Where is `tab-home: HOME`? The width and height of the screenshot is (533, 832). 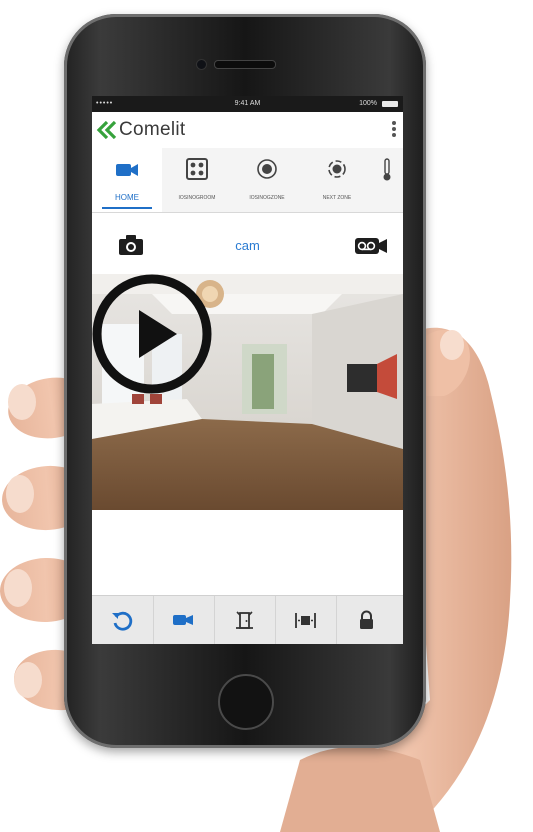 tab-home: HOME is located at coordinates (127, 180).